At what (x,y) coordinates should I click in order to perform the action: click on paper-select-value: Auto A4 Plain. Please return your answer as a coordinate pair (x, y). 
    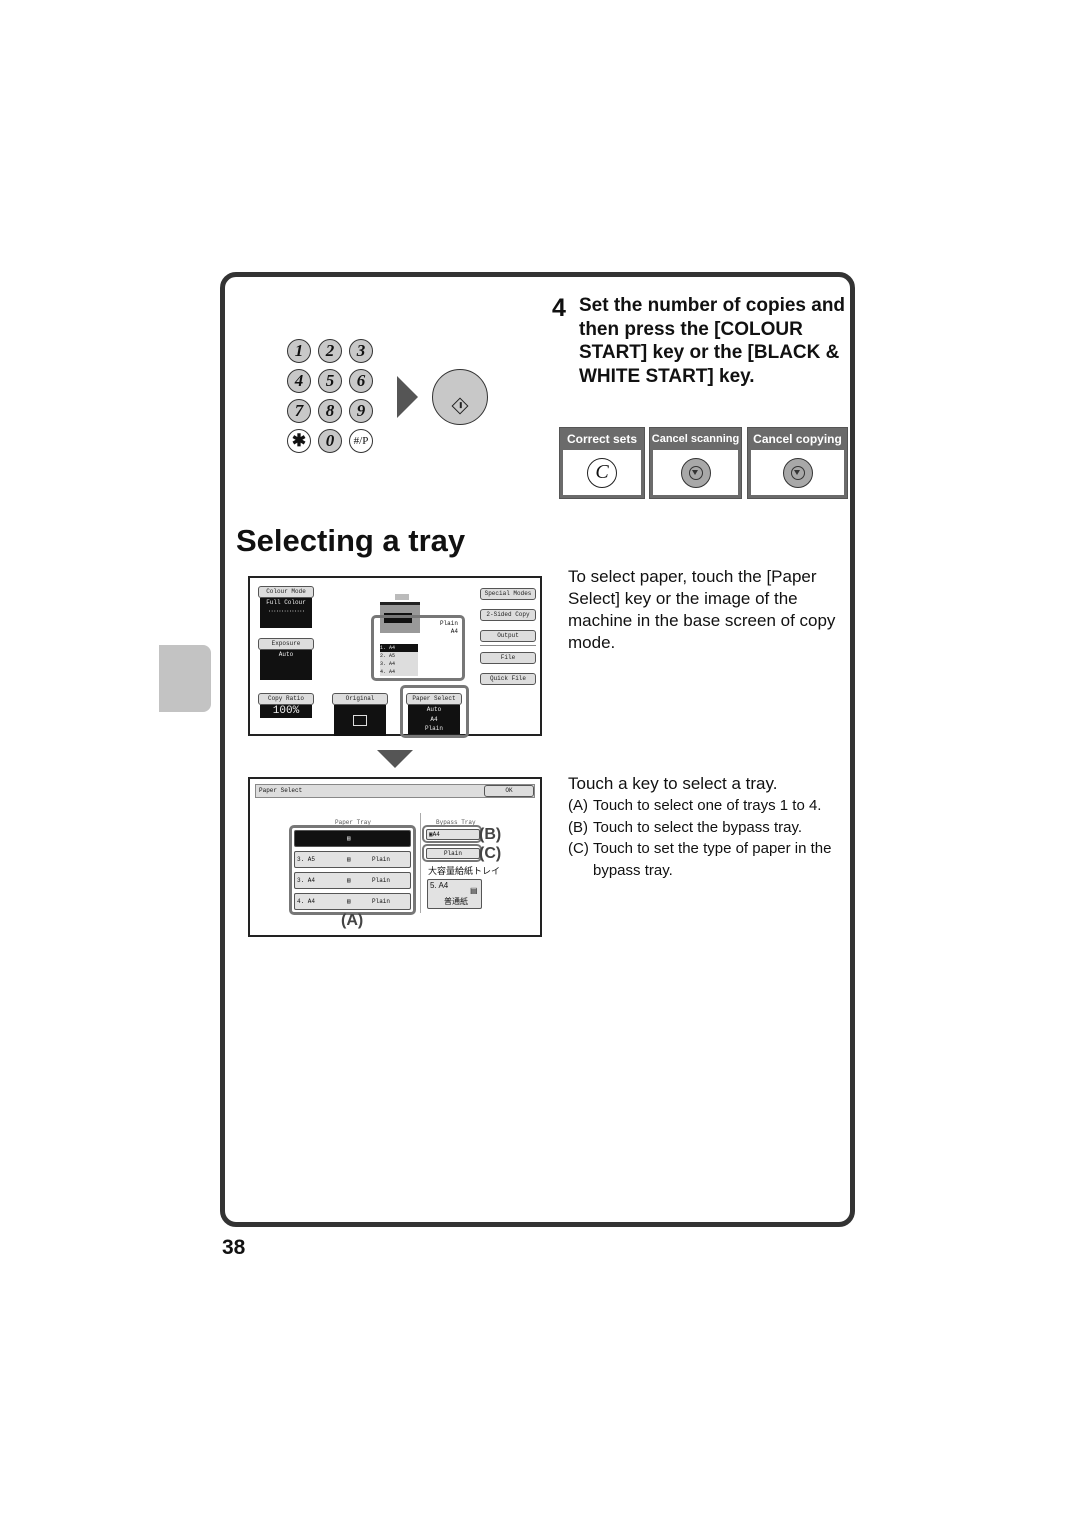
    Looking at the image, I should click on (434, 719).